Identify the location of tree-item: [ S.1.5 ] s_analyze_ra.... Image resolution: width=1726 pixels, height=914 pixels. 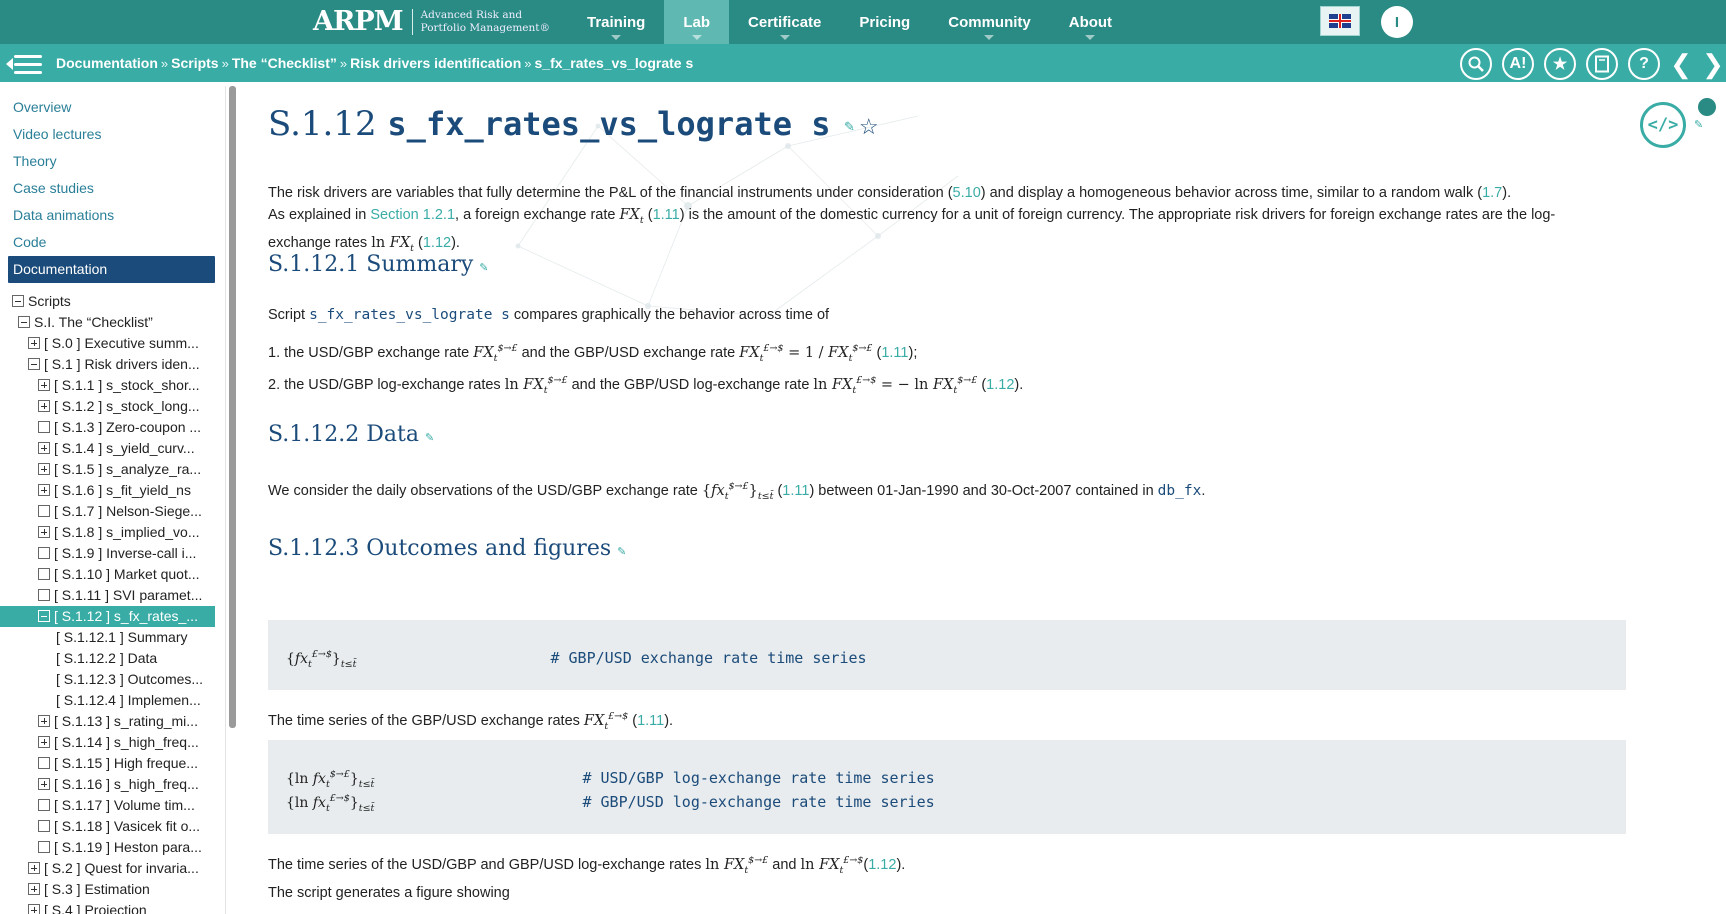
(112, 469).